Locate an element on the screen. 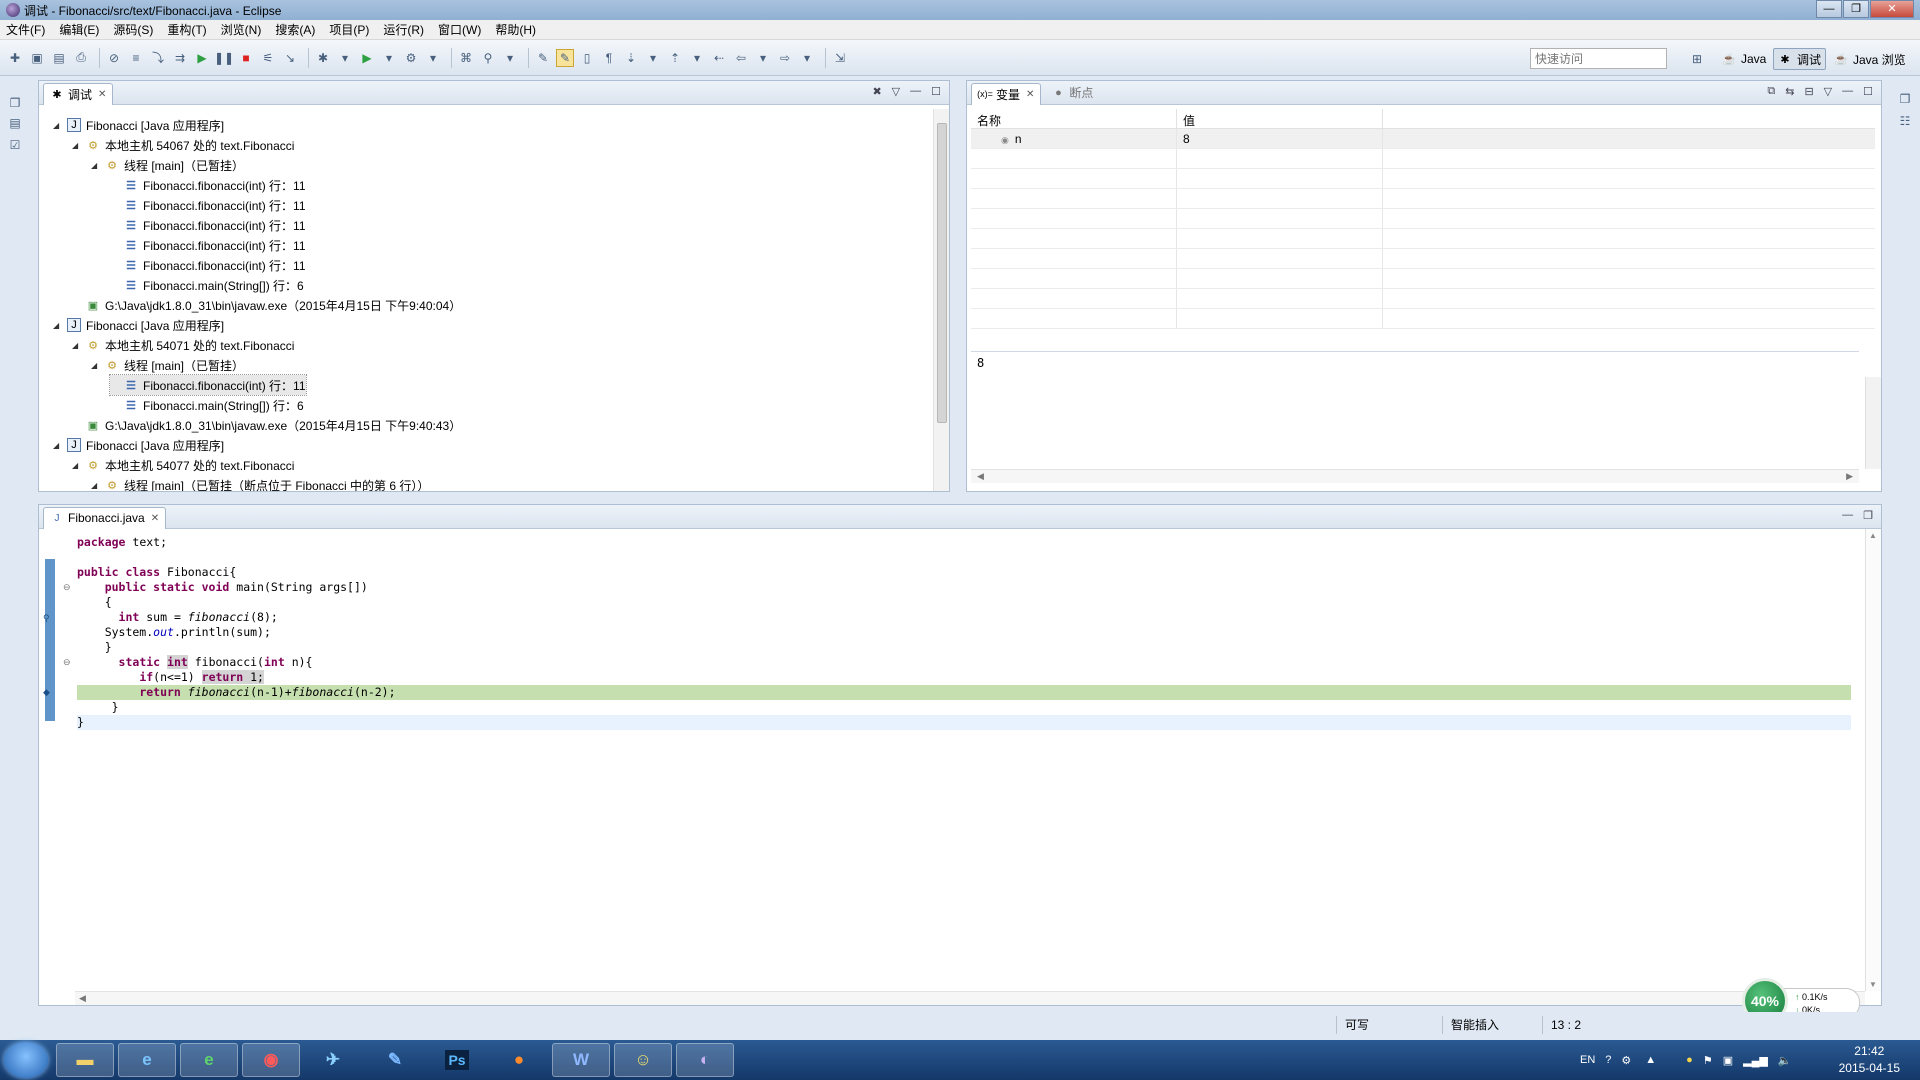 This screenshot has height=1080, width=1920. tab-fibonacci-java: J Fibonacci.java ✕ is located at coordinates (105, 517).